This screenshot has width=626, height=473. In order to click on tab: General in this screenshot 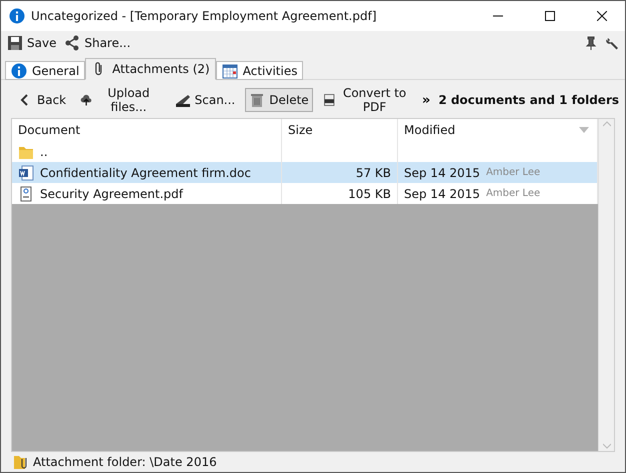, I will do `click(45, 70)`.